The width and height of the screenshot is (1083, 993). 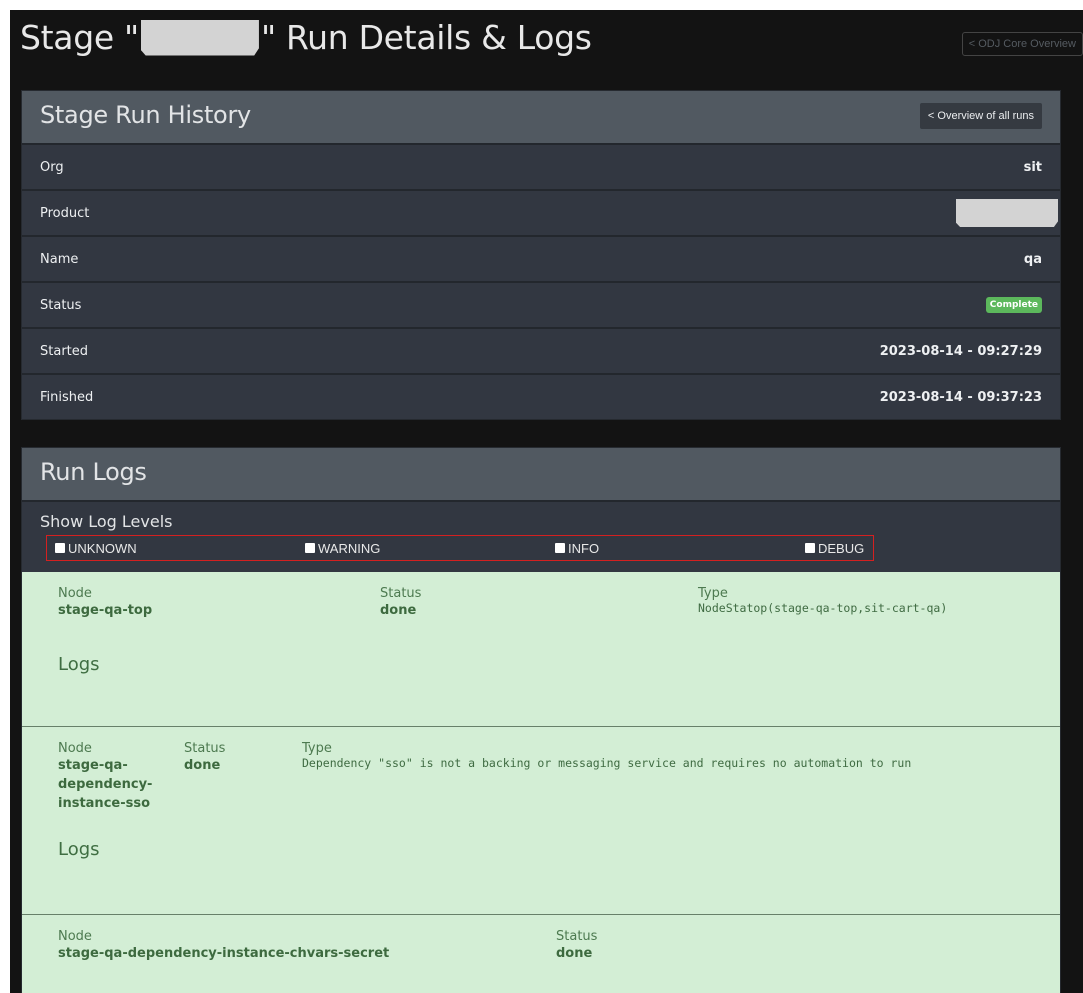 What do you see at coordinates (52, 167) in the screenshot?
I see `row-label: Org` at bounding box center [52, 167].